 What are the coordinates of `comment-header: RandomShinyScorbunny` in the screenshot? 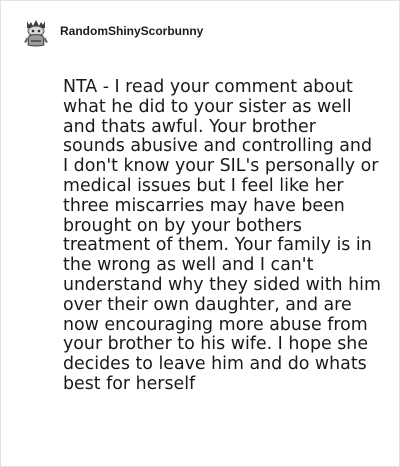 It's located at (112, 33).